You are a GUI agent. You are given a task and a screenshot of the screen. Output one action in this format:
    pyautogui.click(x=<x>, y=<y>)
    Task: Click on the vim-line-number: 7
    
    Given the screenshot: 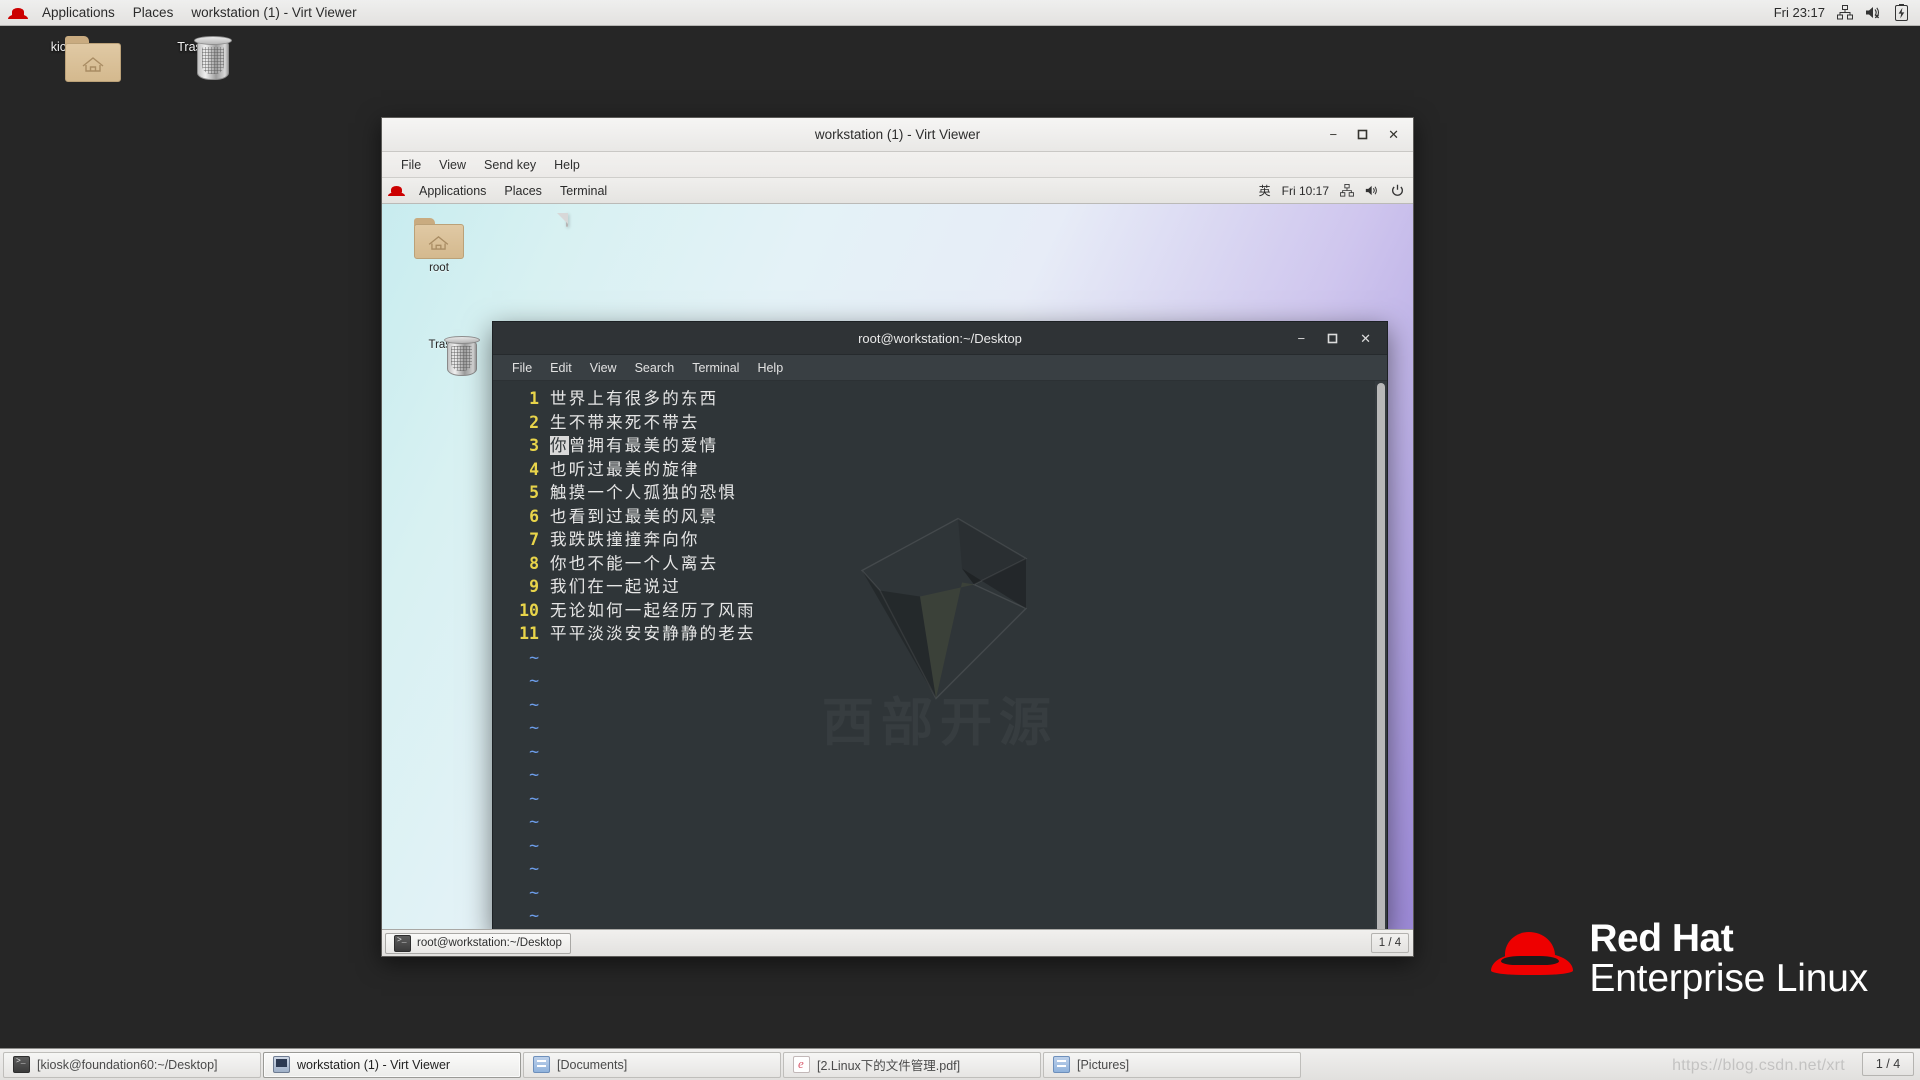 What is the action you would take?
    pyautogui.click(x=534, y=539)
    